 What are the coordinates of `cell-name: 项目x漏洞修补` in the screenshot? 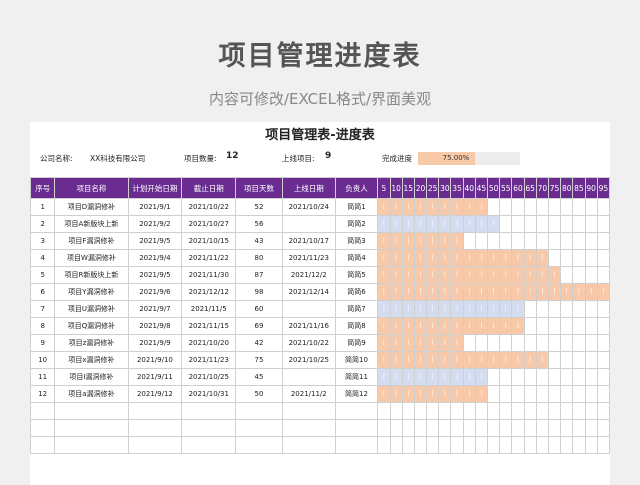 It's located at (91, 360).